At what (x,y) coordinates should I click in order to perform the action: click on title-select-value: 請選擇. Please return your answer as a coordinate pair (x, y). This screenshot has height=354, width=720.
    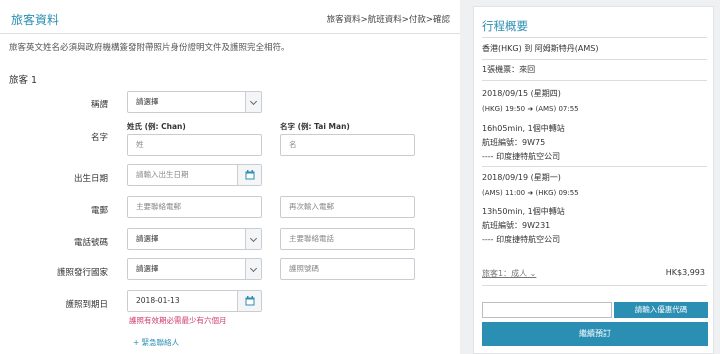
    Looking at the image, I should click on (147, 101).